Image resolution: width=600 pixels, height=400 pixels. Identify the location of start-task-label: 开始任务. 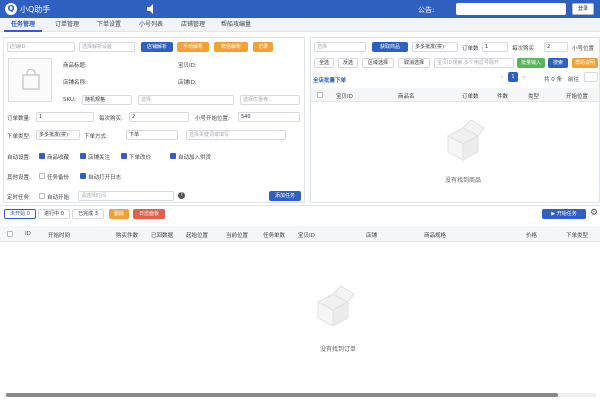
(566, 214).